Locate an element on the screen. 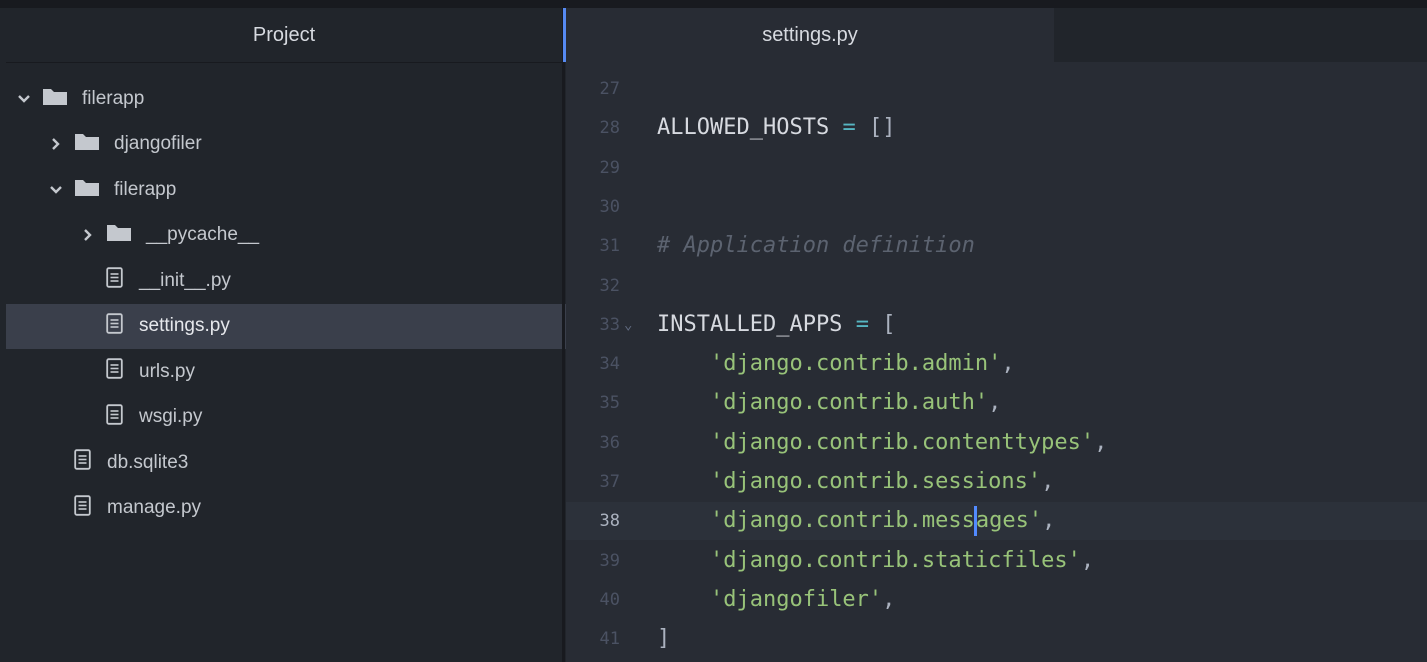 The image size is (1427, 662). tree-item-label: db.sqlite3 is located at coordinates (148, 462).